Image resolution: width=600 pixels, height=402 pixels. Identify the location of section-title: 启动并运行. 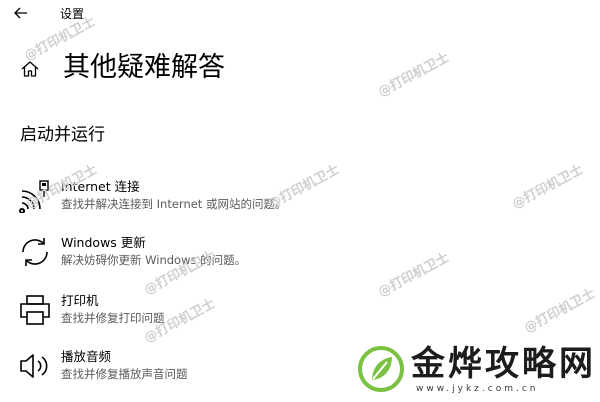
(62, 135).